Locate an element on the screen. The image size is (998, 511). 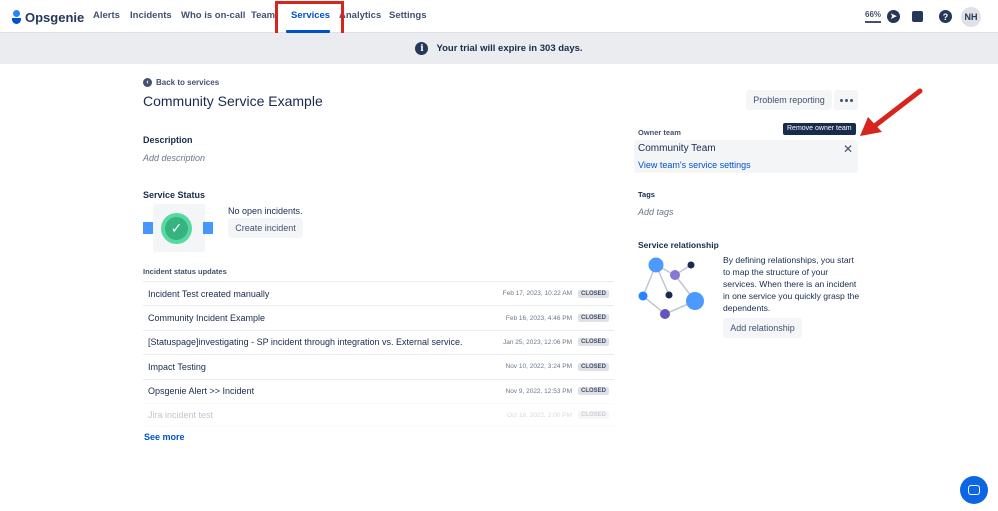
description-label: Description is located at coordinates (168, 140).